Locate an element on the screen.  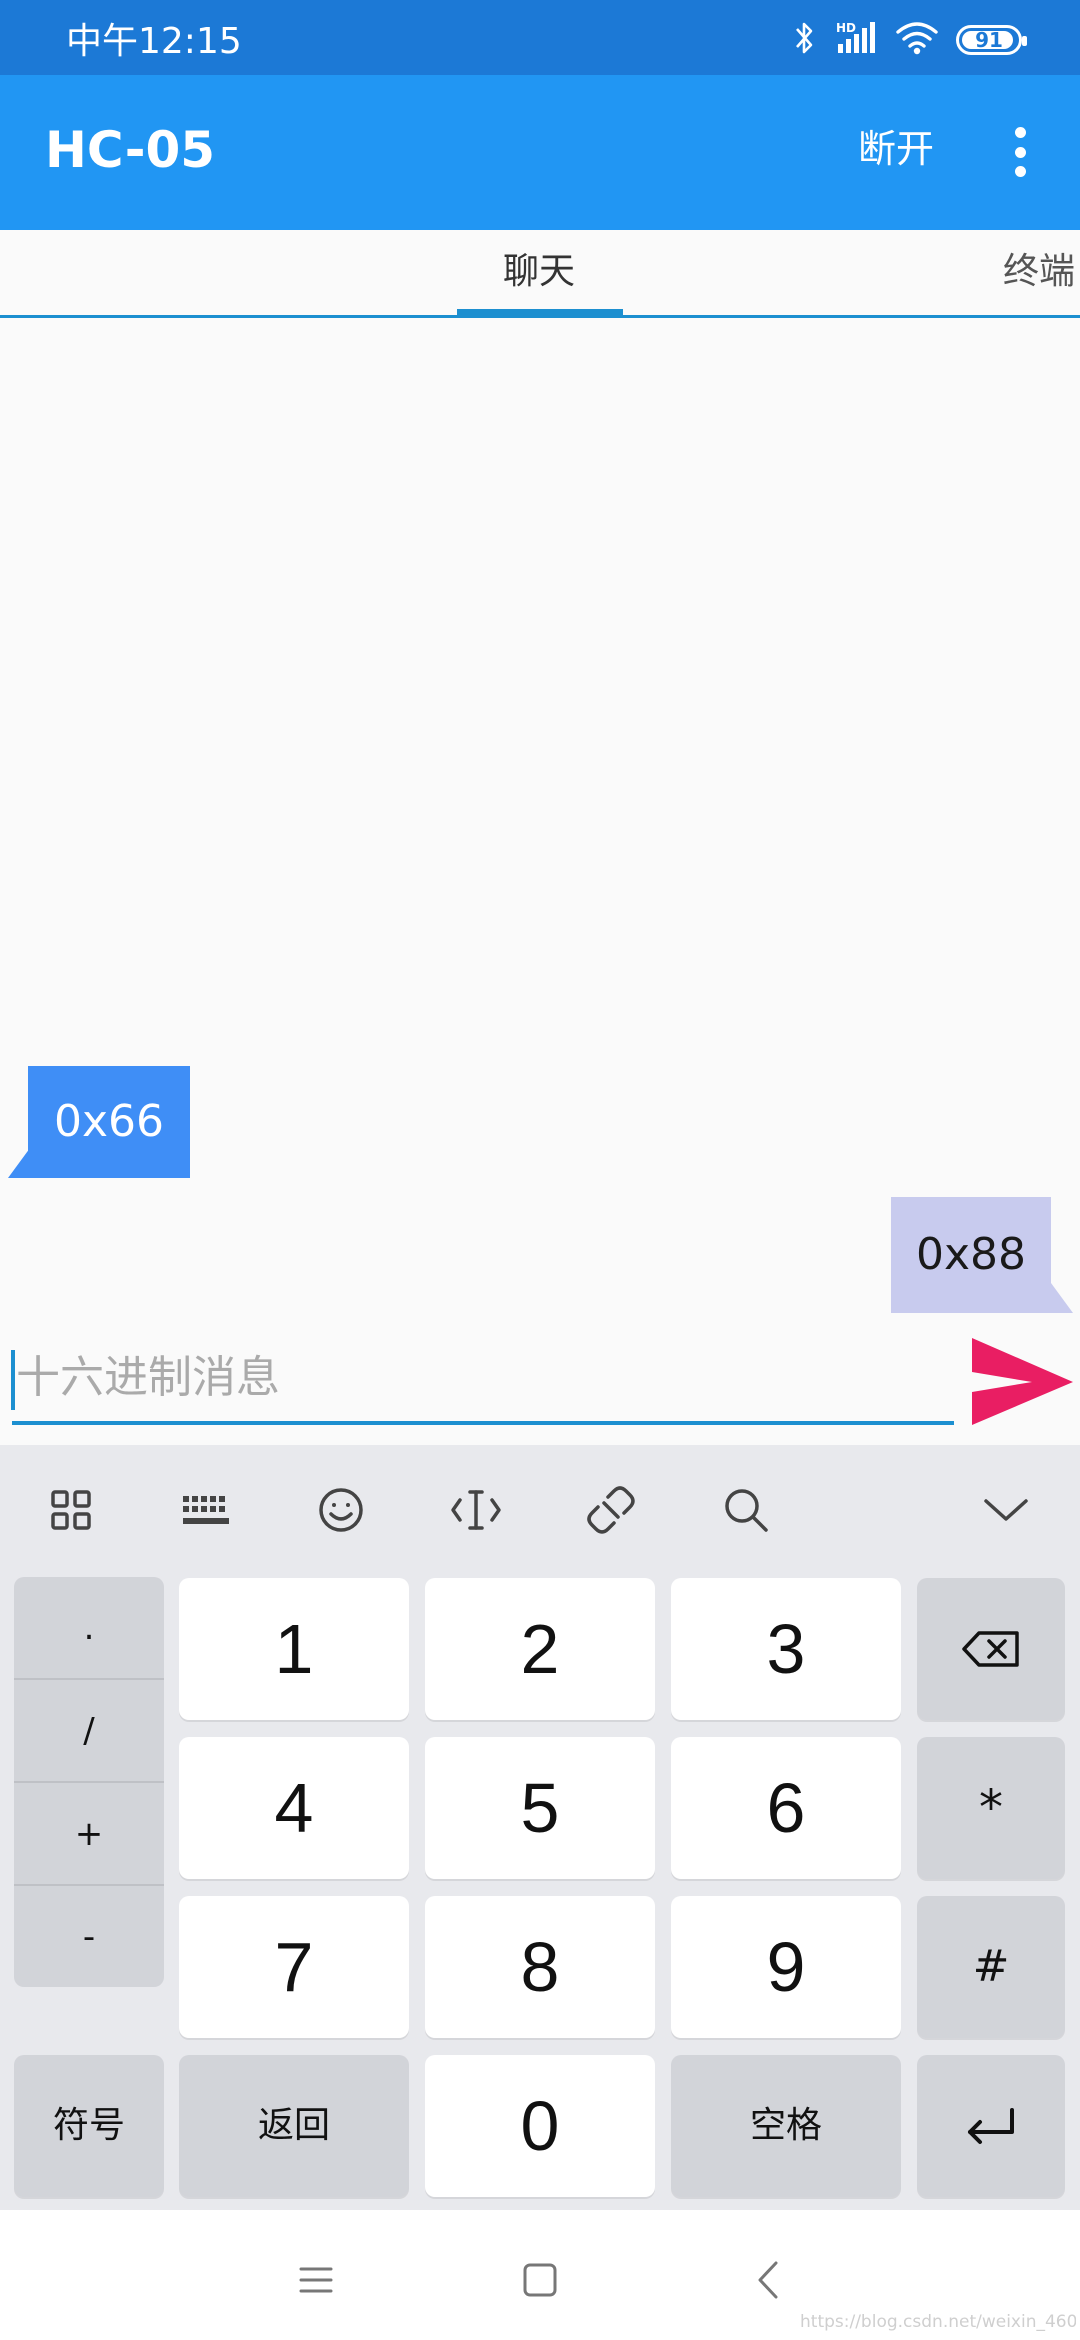
message-input-row is located at coordinates (540, 1382).